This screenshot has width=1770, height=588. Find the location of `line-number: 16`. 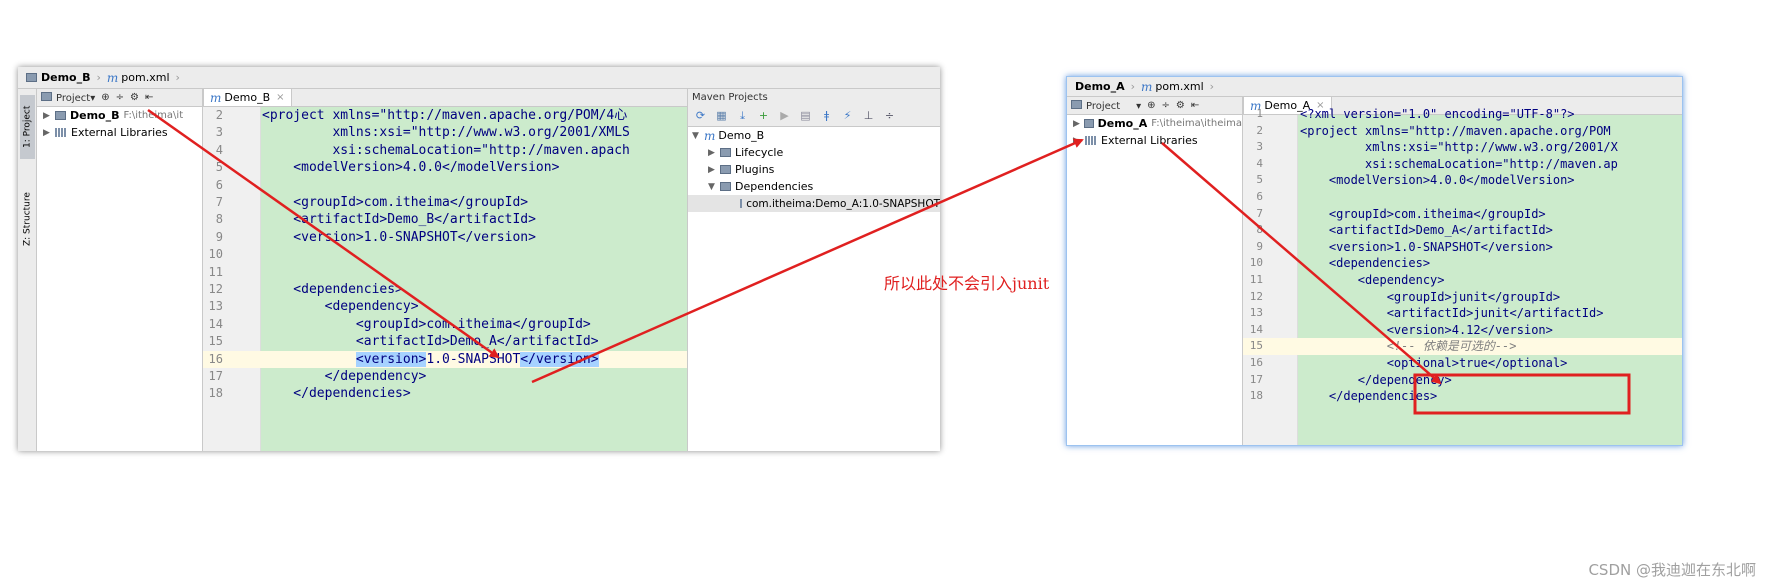

line-number: 16 is located at coordinates (215, 358).